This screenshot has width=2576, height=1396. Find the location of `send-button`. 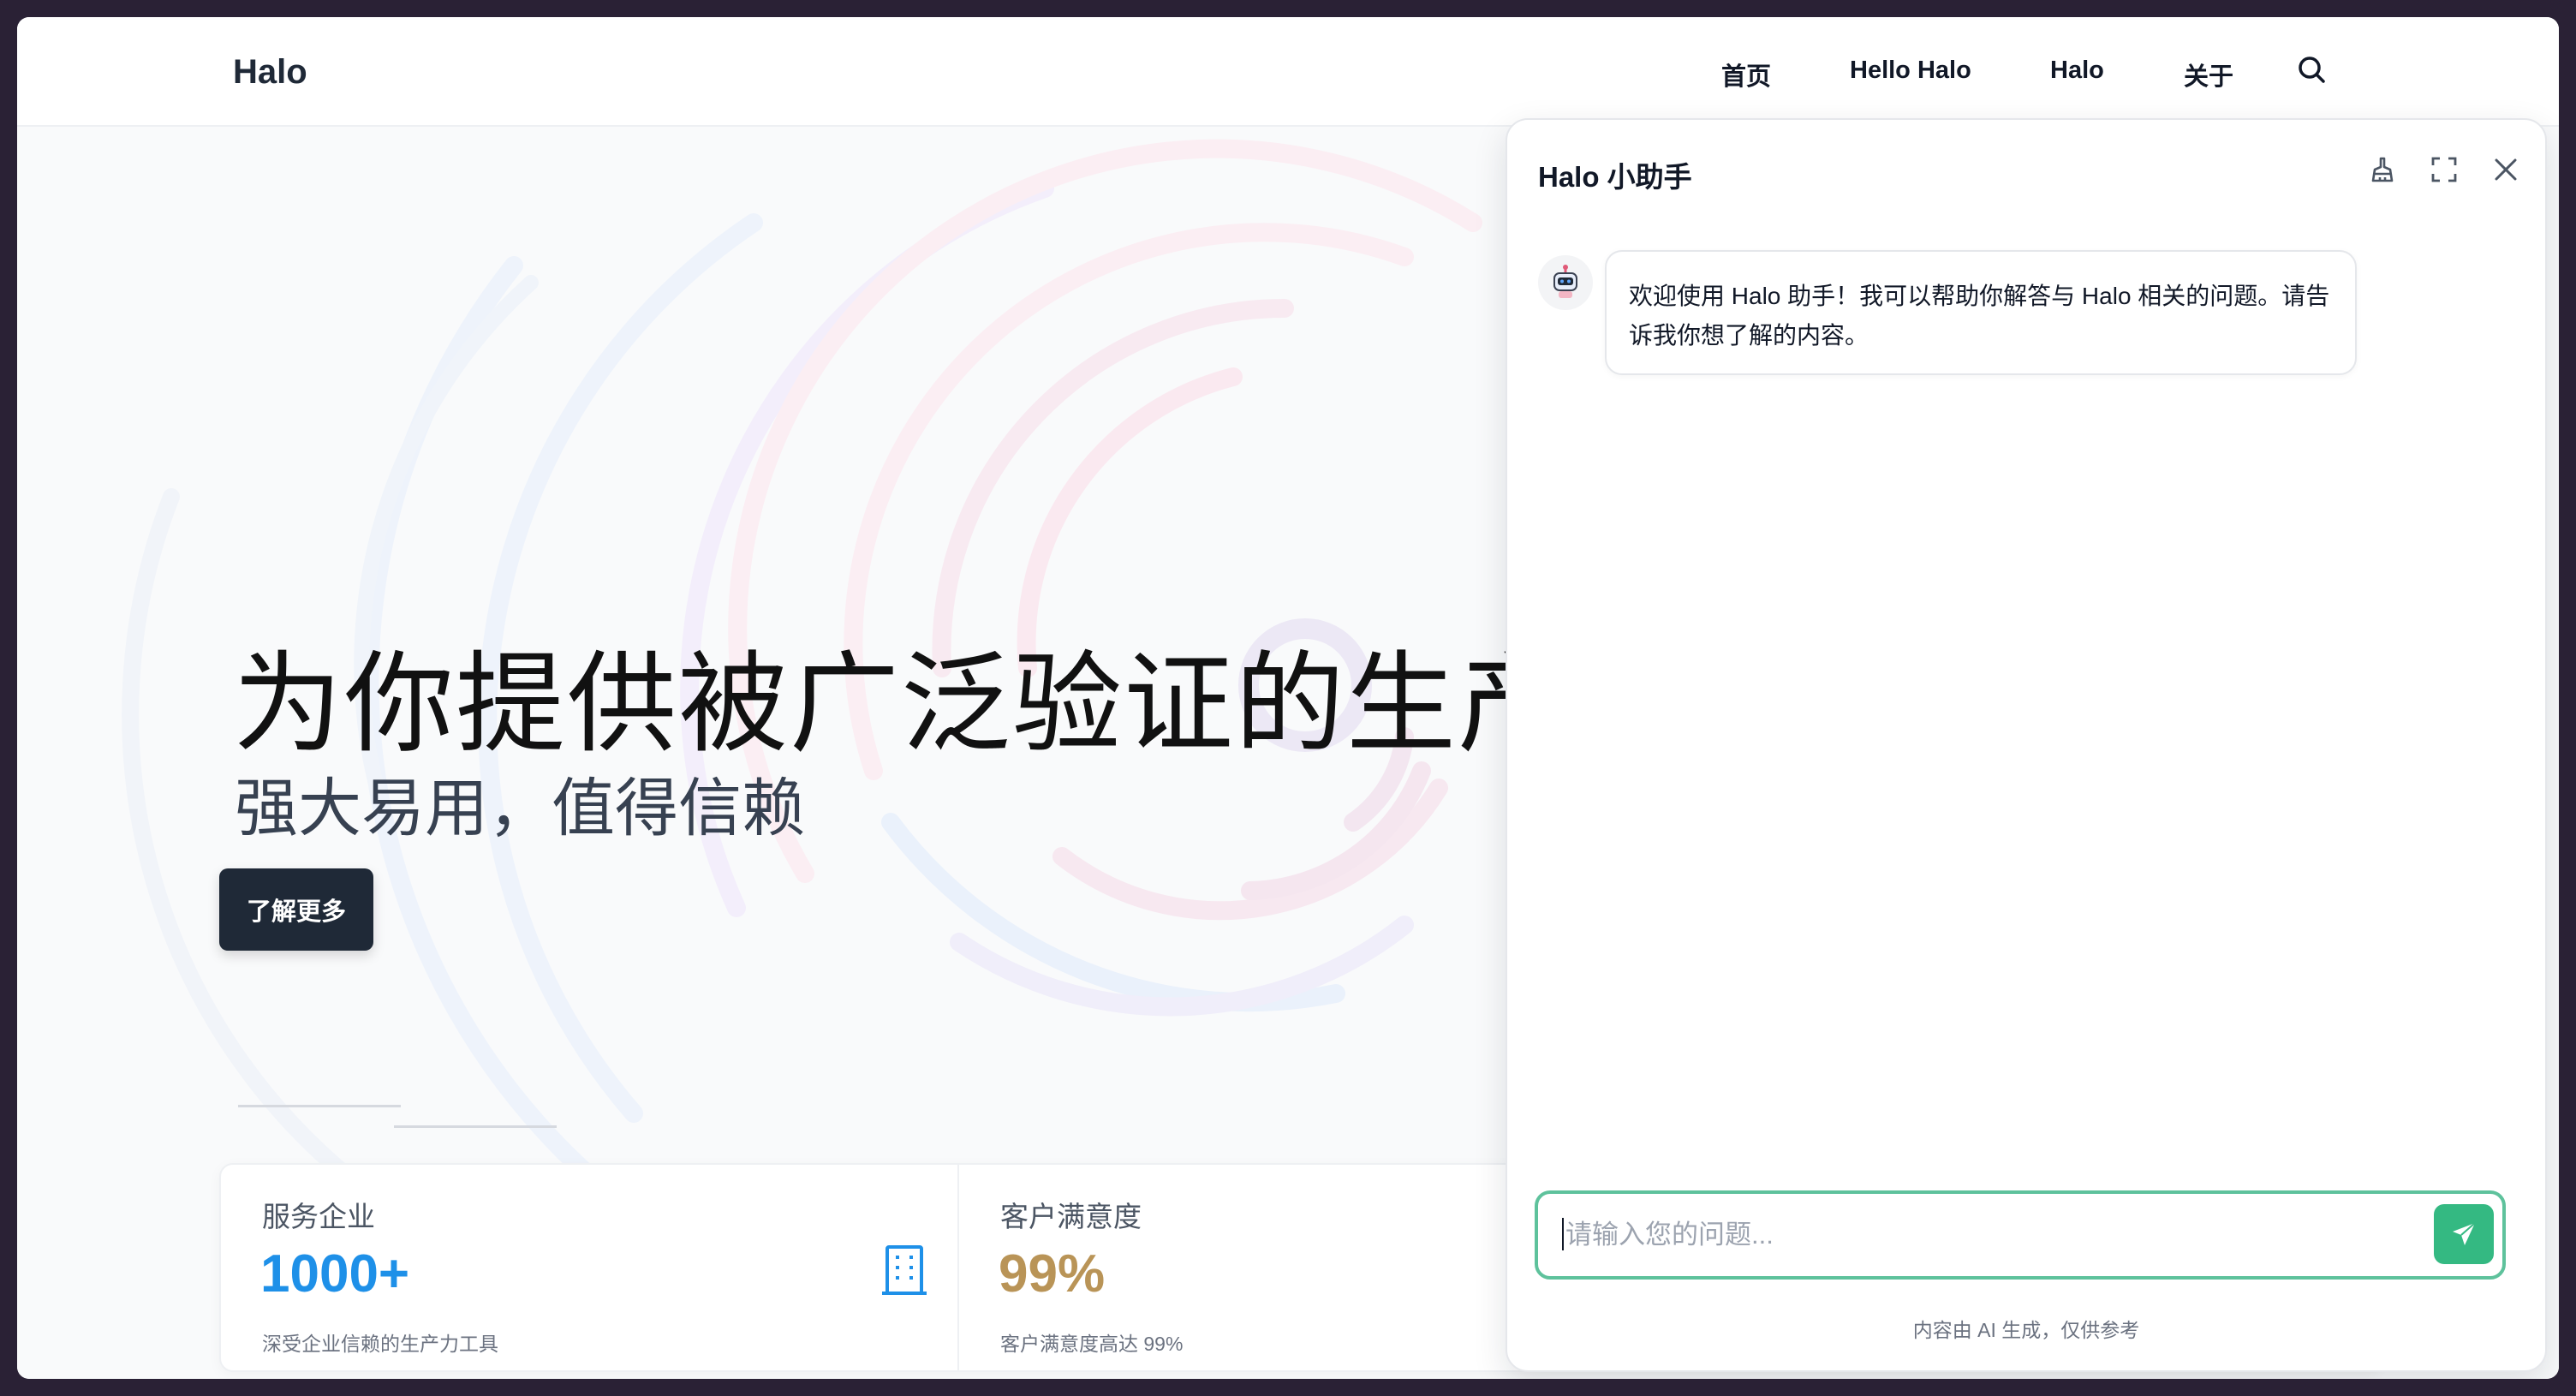

send-button is located at coordinates (2464, 1234).